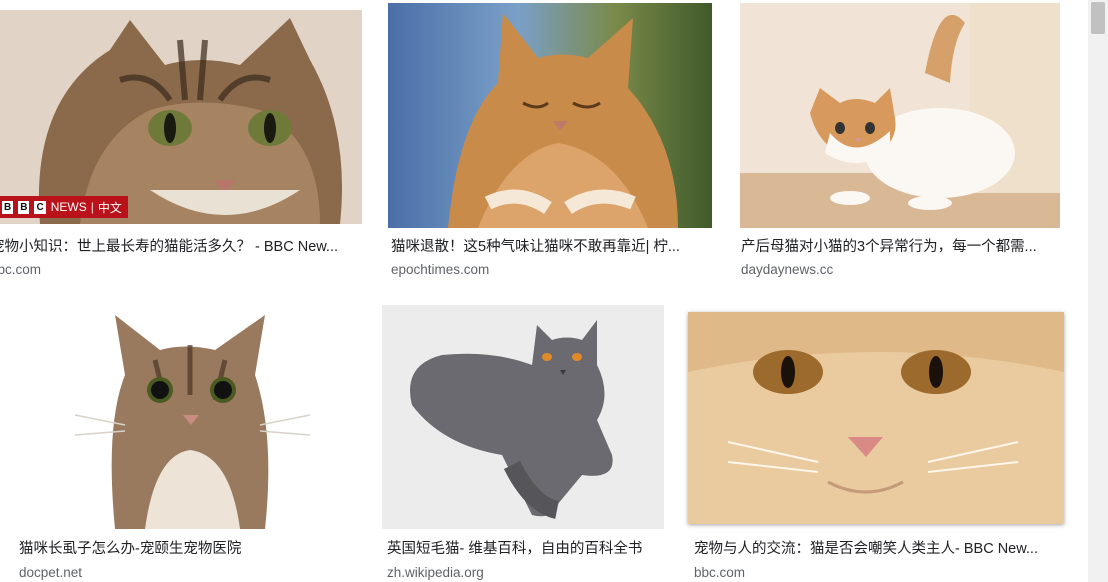  Describe the element at coordinates (184, 549) in the screenshot. I see `result-title: 猫咪长虱子怎么办-宠颐生宠物医院` at that location.